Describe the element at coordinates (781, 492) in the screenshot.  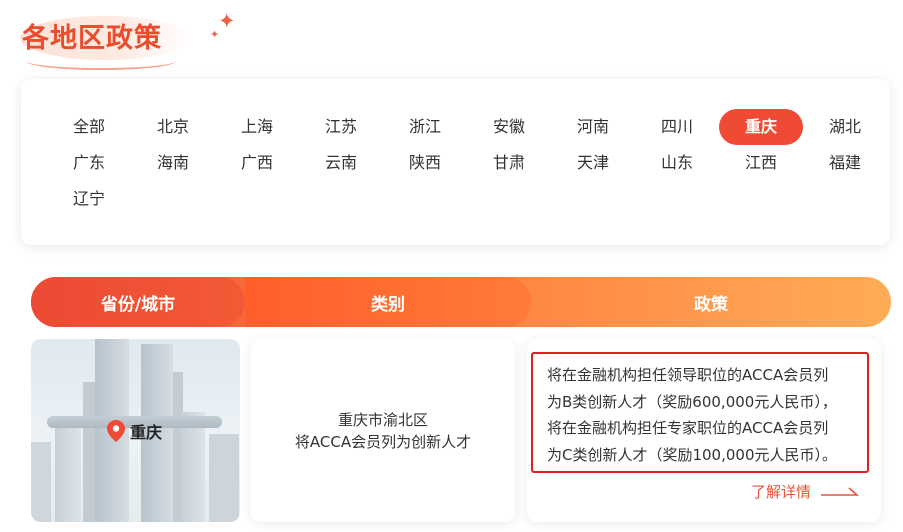
I see `learn-more-label: 了解详情` at that location.